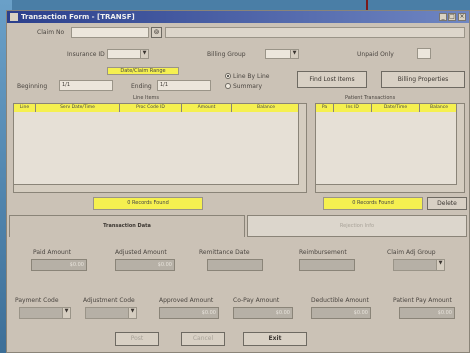 This screenshot has height=353, width=470. What do you see at coordinates (396, 108) in the screenshot?
I see `col-date-time: Date/Time` at bounding box center [396, 108].